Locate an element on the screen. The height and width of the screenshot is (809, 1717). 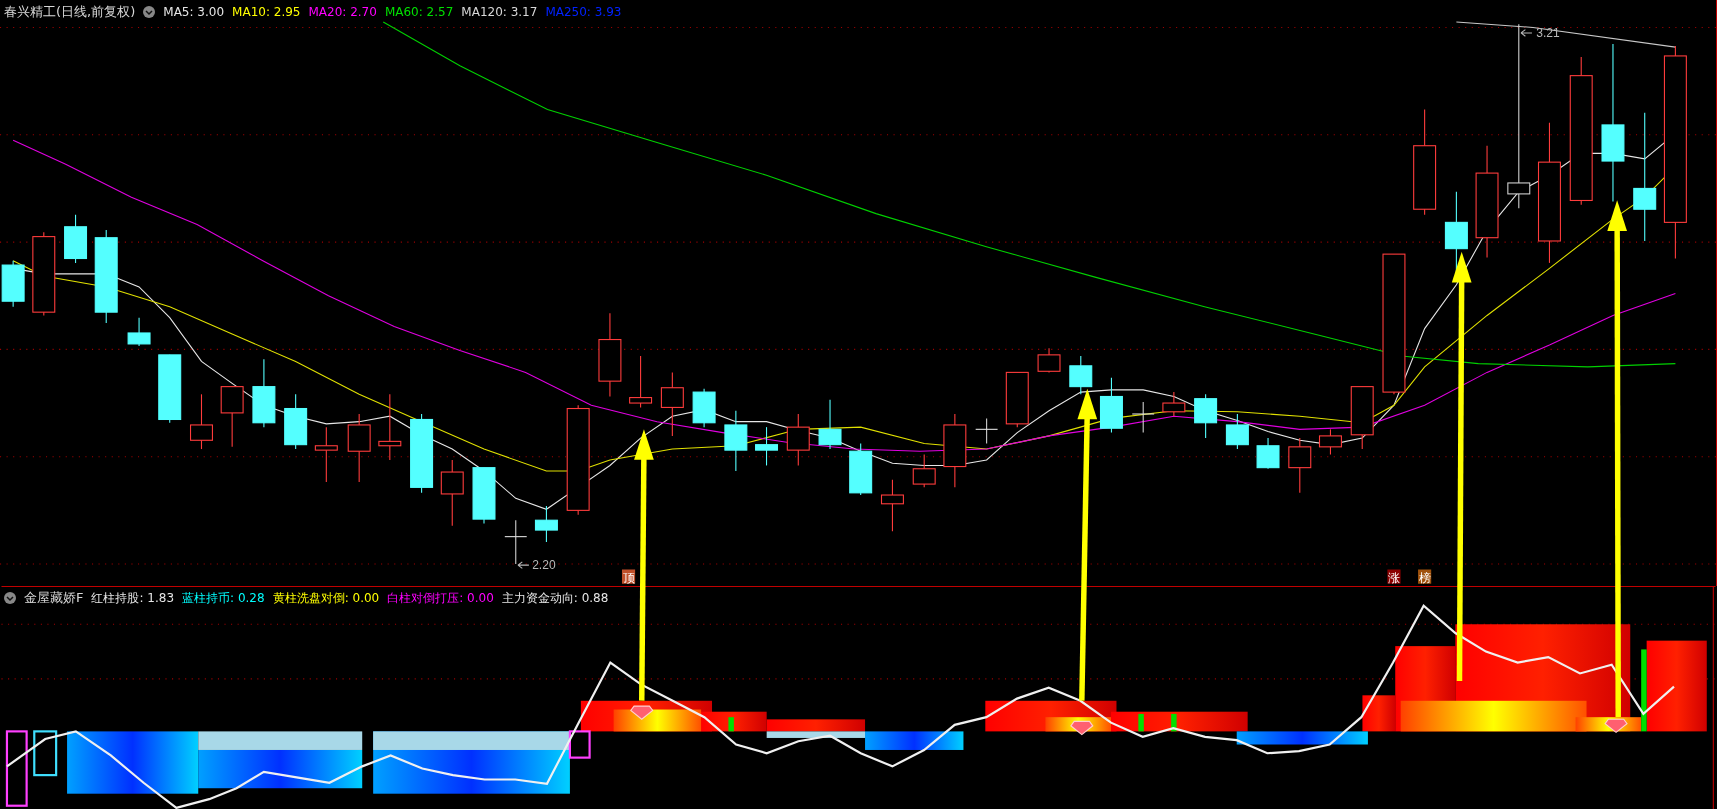
histogram-bar is located at coordinates (45, 753).